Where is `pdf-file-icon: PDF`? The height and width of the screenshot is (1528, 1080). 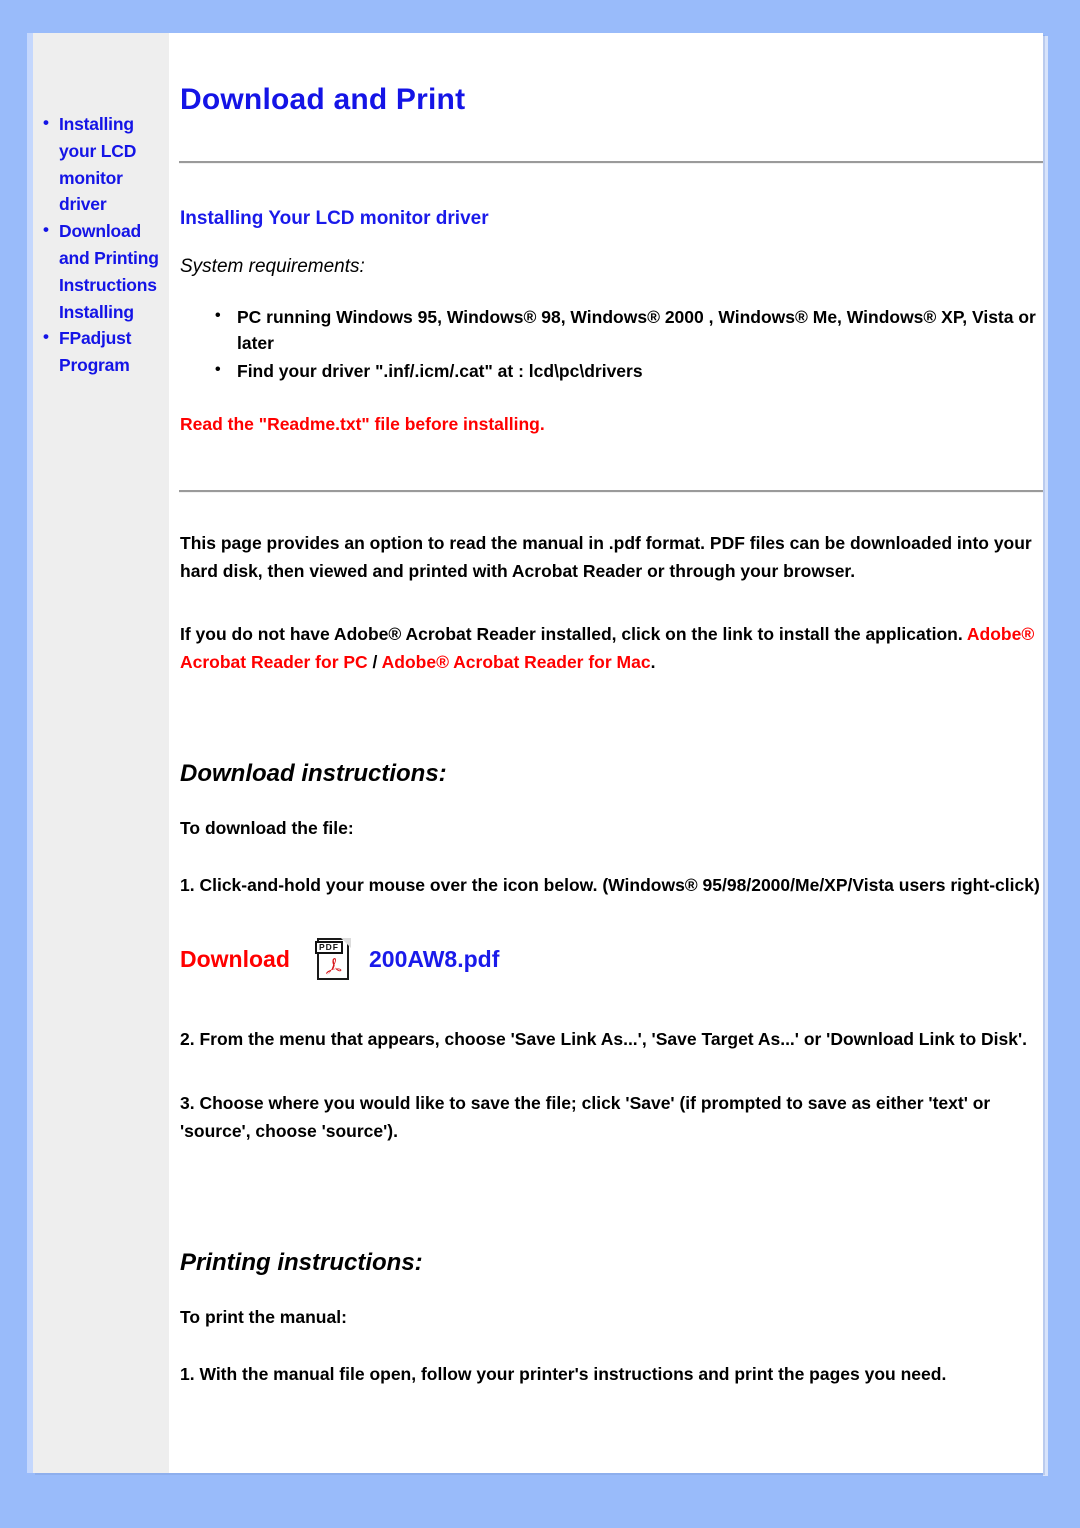 pdf-file-icon: PDF is located at coordinates (334, 959).